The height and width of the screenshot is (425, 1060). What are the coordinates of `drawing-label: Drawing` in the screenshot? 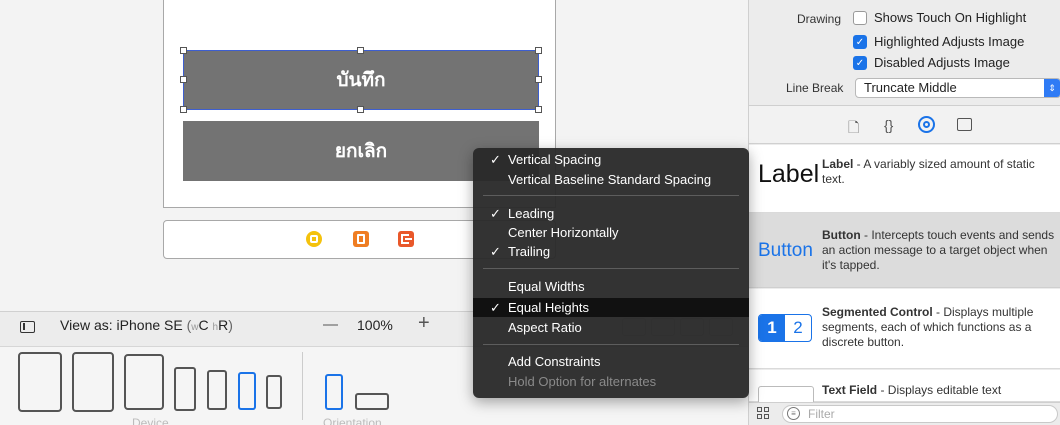 It's located at (819, 19).